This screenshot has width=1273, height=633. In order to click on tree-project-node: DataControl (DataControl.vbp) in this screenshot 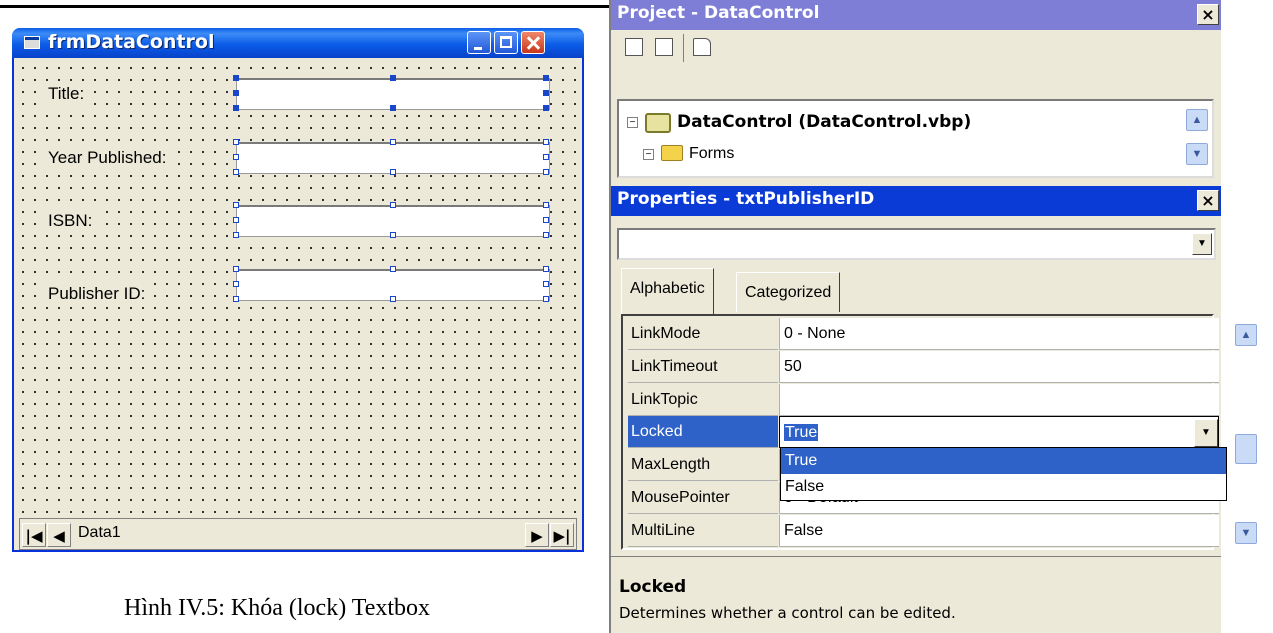, I will do `click(824, 122)`.